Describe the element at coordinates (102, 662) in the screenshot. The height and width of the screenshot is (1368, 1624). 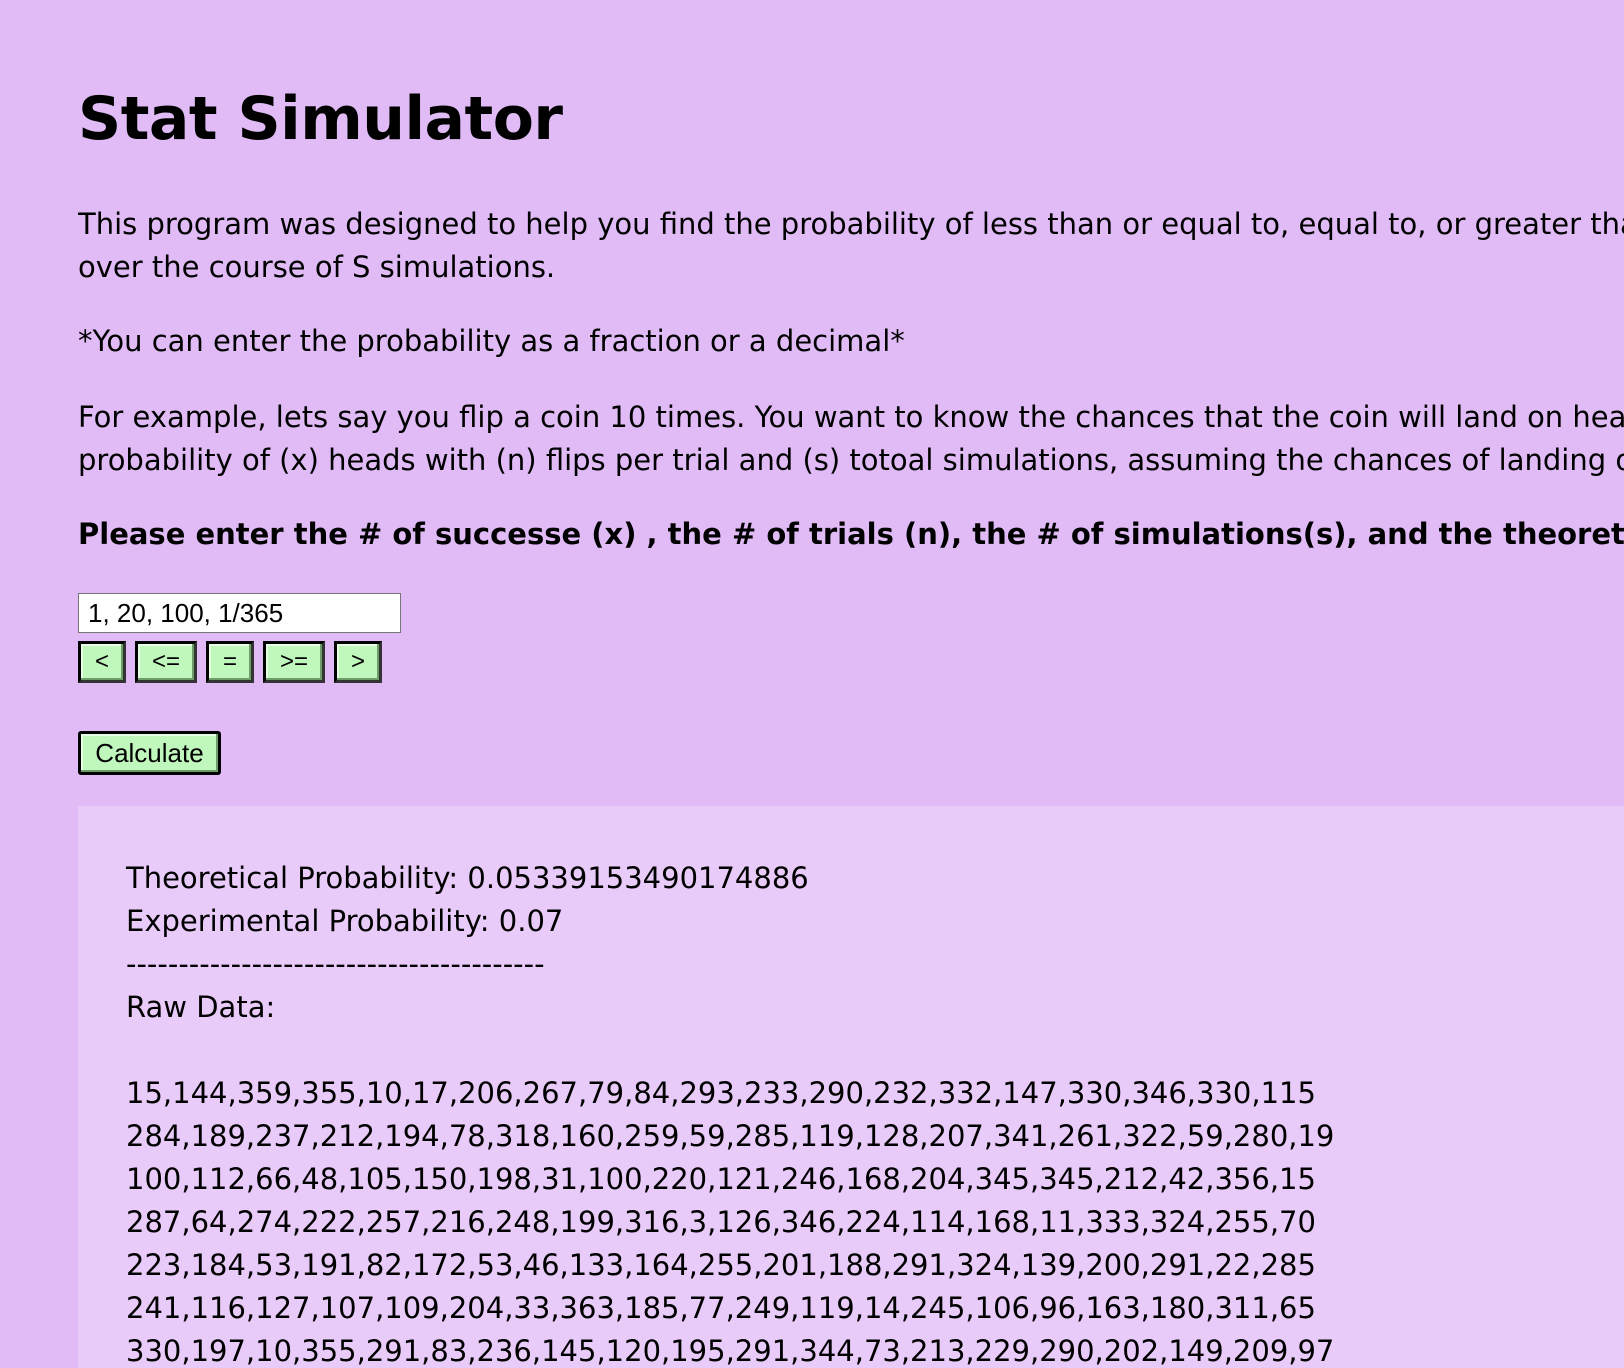
I see `less-than-button: <` at that location.